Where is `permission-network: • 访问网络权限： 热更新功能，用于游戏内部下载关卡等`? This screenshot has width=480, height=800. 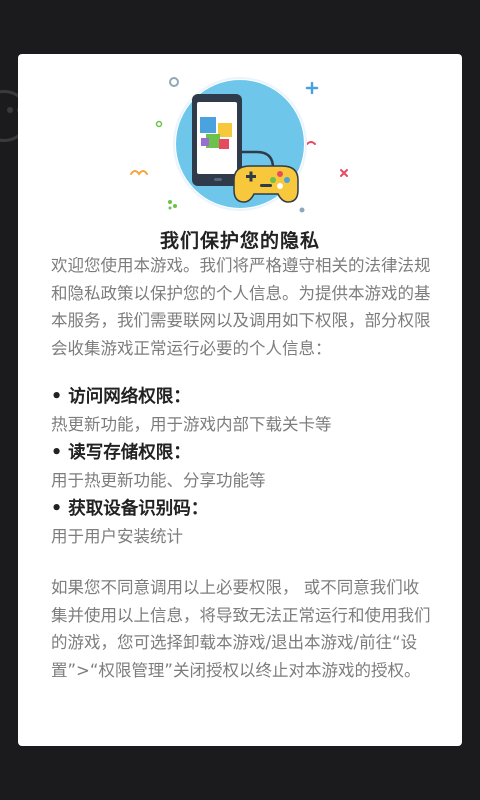 permission-network: • 访问网络权限： 热更新功能，用于游戏内部下载关卡等 is located at coordinates (241, 411).